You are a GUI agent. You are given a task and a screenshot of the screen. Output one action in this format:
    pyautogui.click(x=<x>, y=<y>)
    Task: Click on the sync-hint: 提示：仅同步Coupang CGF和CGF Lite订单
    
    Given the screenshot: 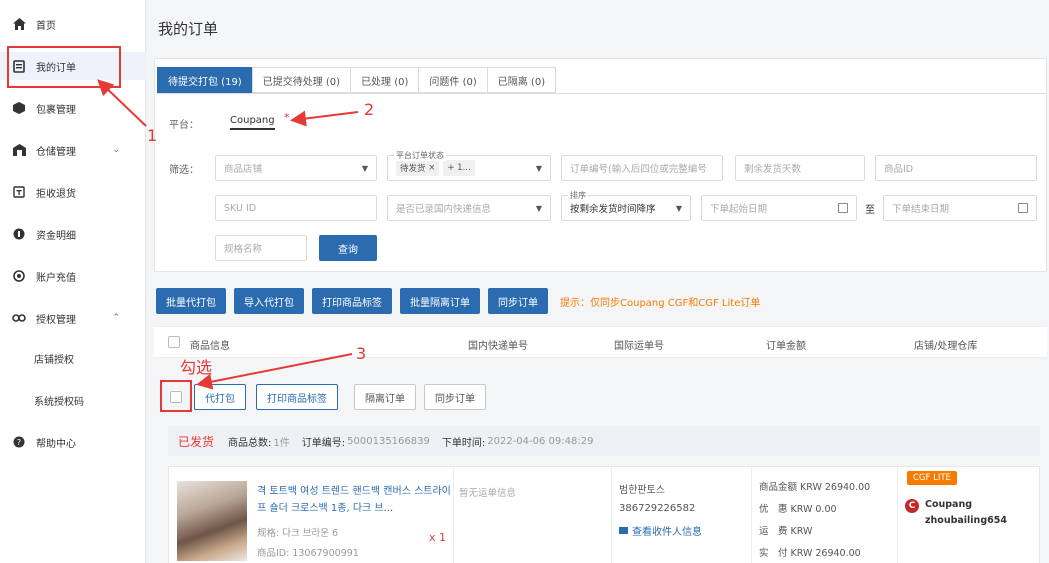 What is the action you would take?
    pyautogui.click(x=660, y=303)
    